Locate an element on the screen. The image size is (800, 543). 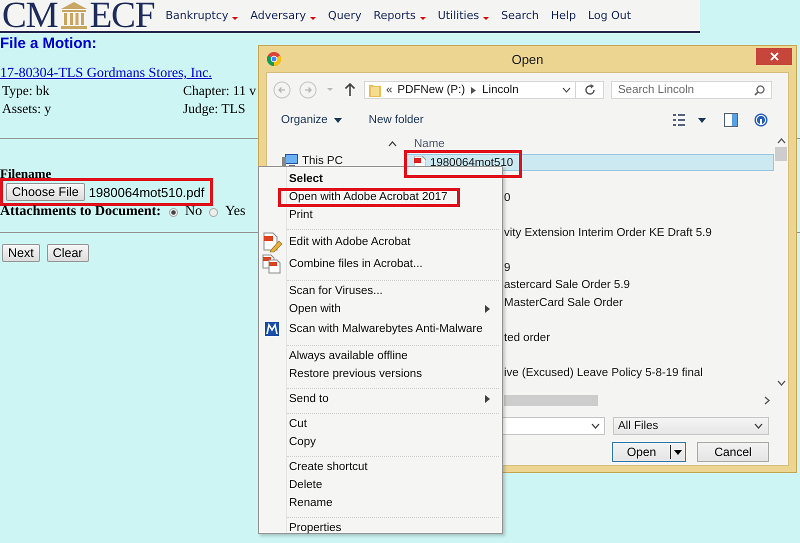
path-crumb: PDFNew (P:) is located at coordinates (431, 90).